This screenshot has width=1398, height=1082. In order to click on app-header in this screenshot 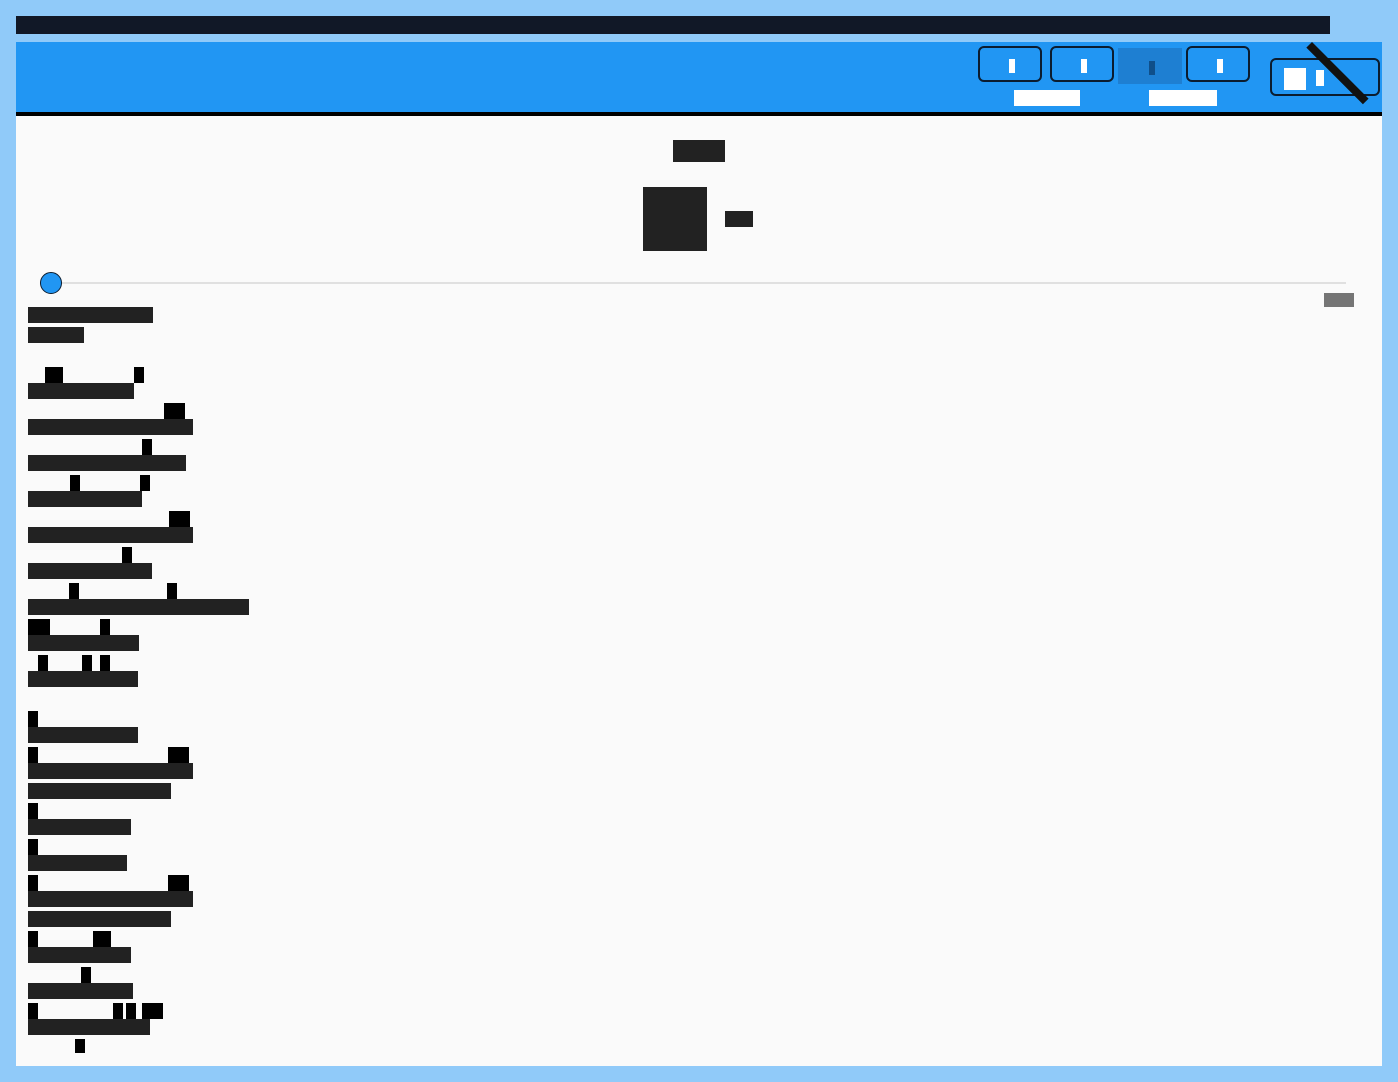, I will do `click(699, 79)`.